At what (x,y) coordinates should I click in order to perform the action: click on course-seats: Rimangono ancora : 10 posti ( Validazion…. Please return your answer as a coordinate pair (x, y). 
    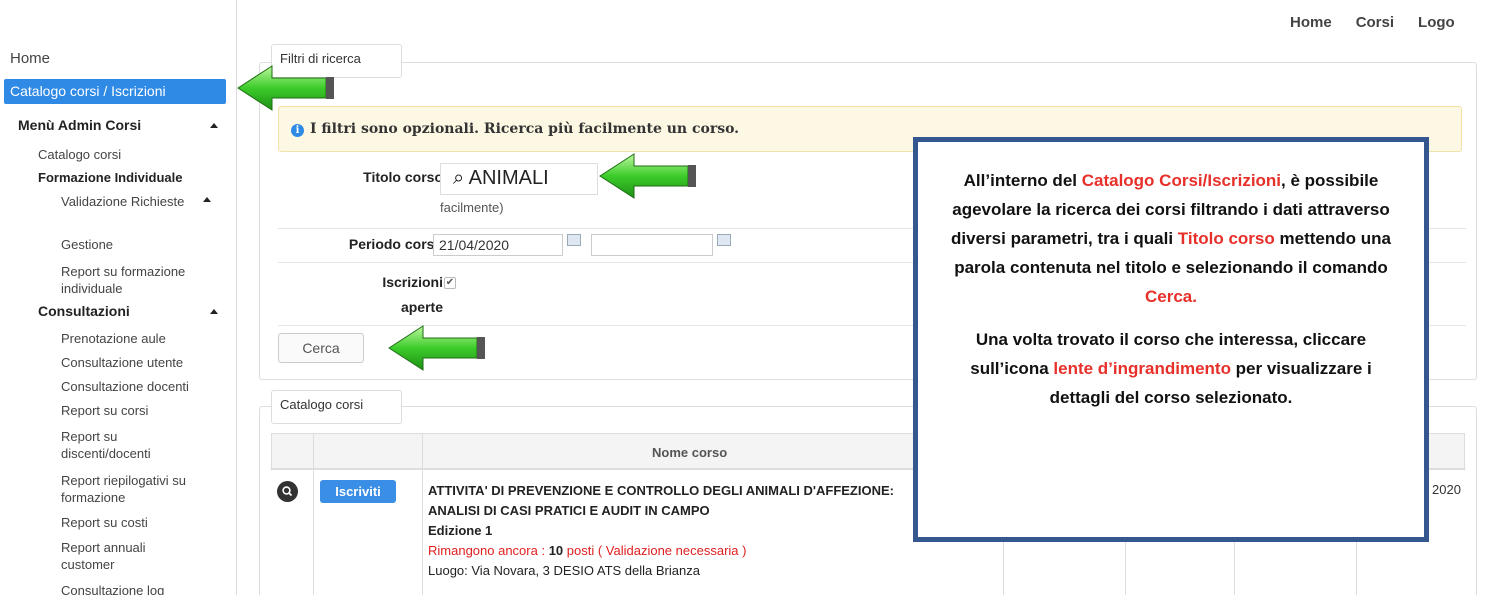
    Looking at the image, I should click on (668, 551).